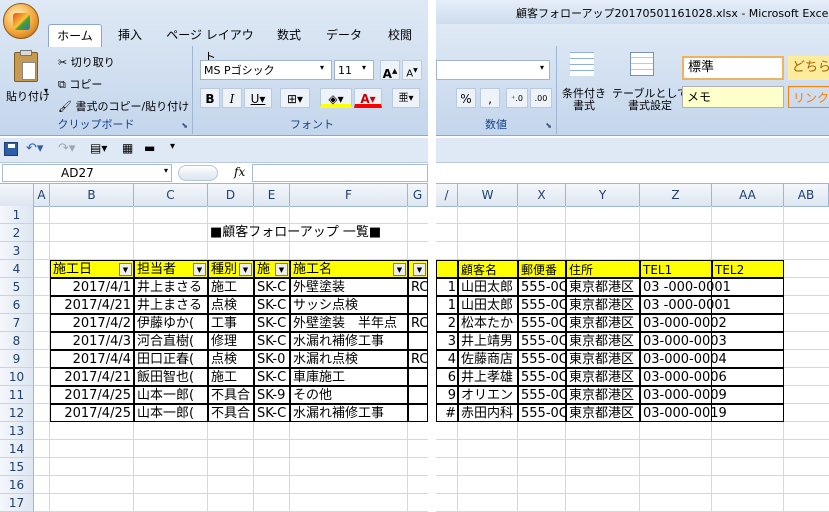 This screenshot has height=512, width=829. Describe the element at coordinates (447, 323) in the screenshot. I see `data-cell: 2` at that location.